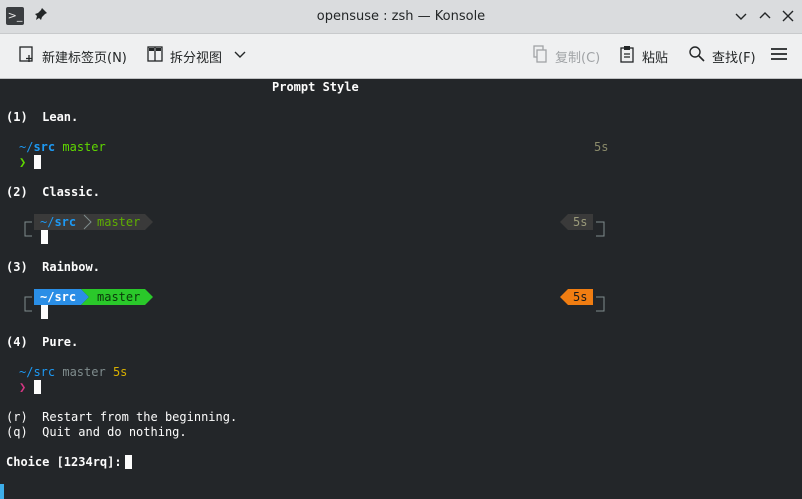  What do you see at coordinates (580, 222) in the screenshot?
I see `classic-duration: 5s` at bounding box center [580, 222].